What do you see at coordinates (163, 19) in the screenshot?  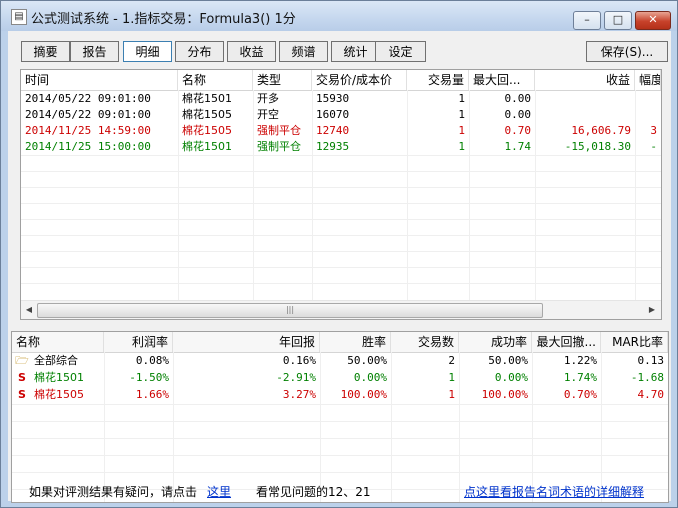 I see `window-title: 公式测试系统 - 1.指标交易：Formula3() 1分` at bounding box center [163, 19].